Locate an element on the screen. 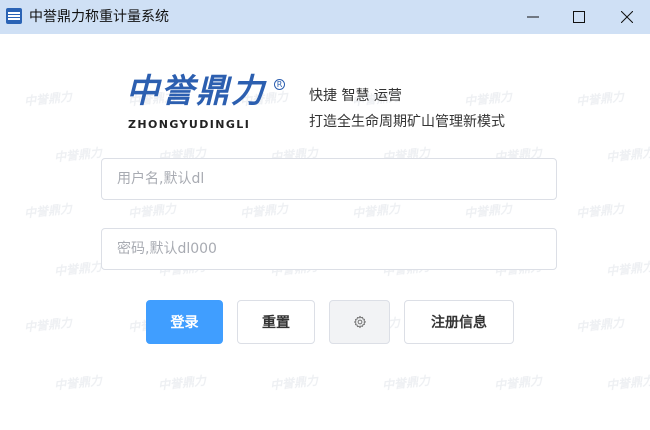 Image resolution: width=650 pixels, height=430 pixels. maximize-icon is located at coordinates (579, 17).